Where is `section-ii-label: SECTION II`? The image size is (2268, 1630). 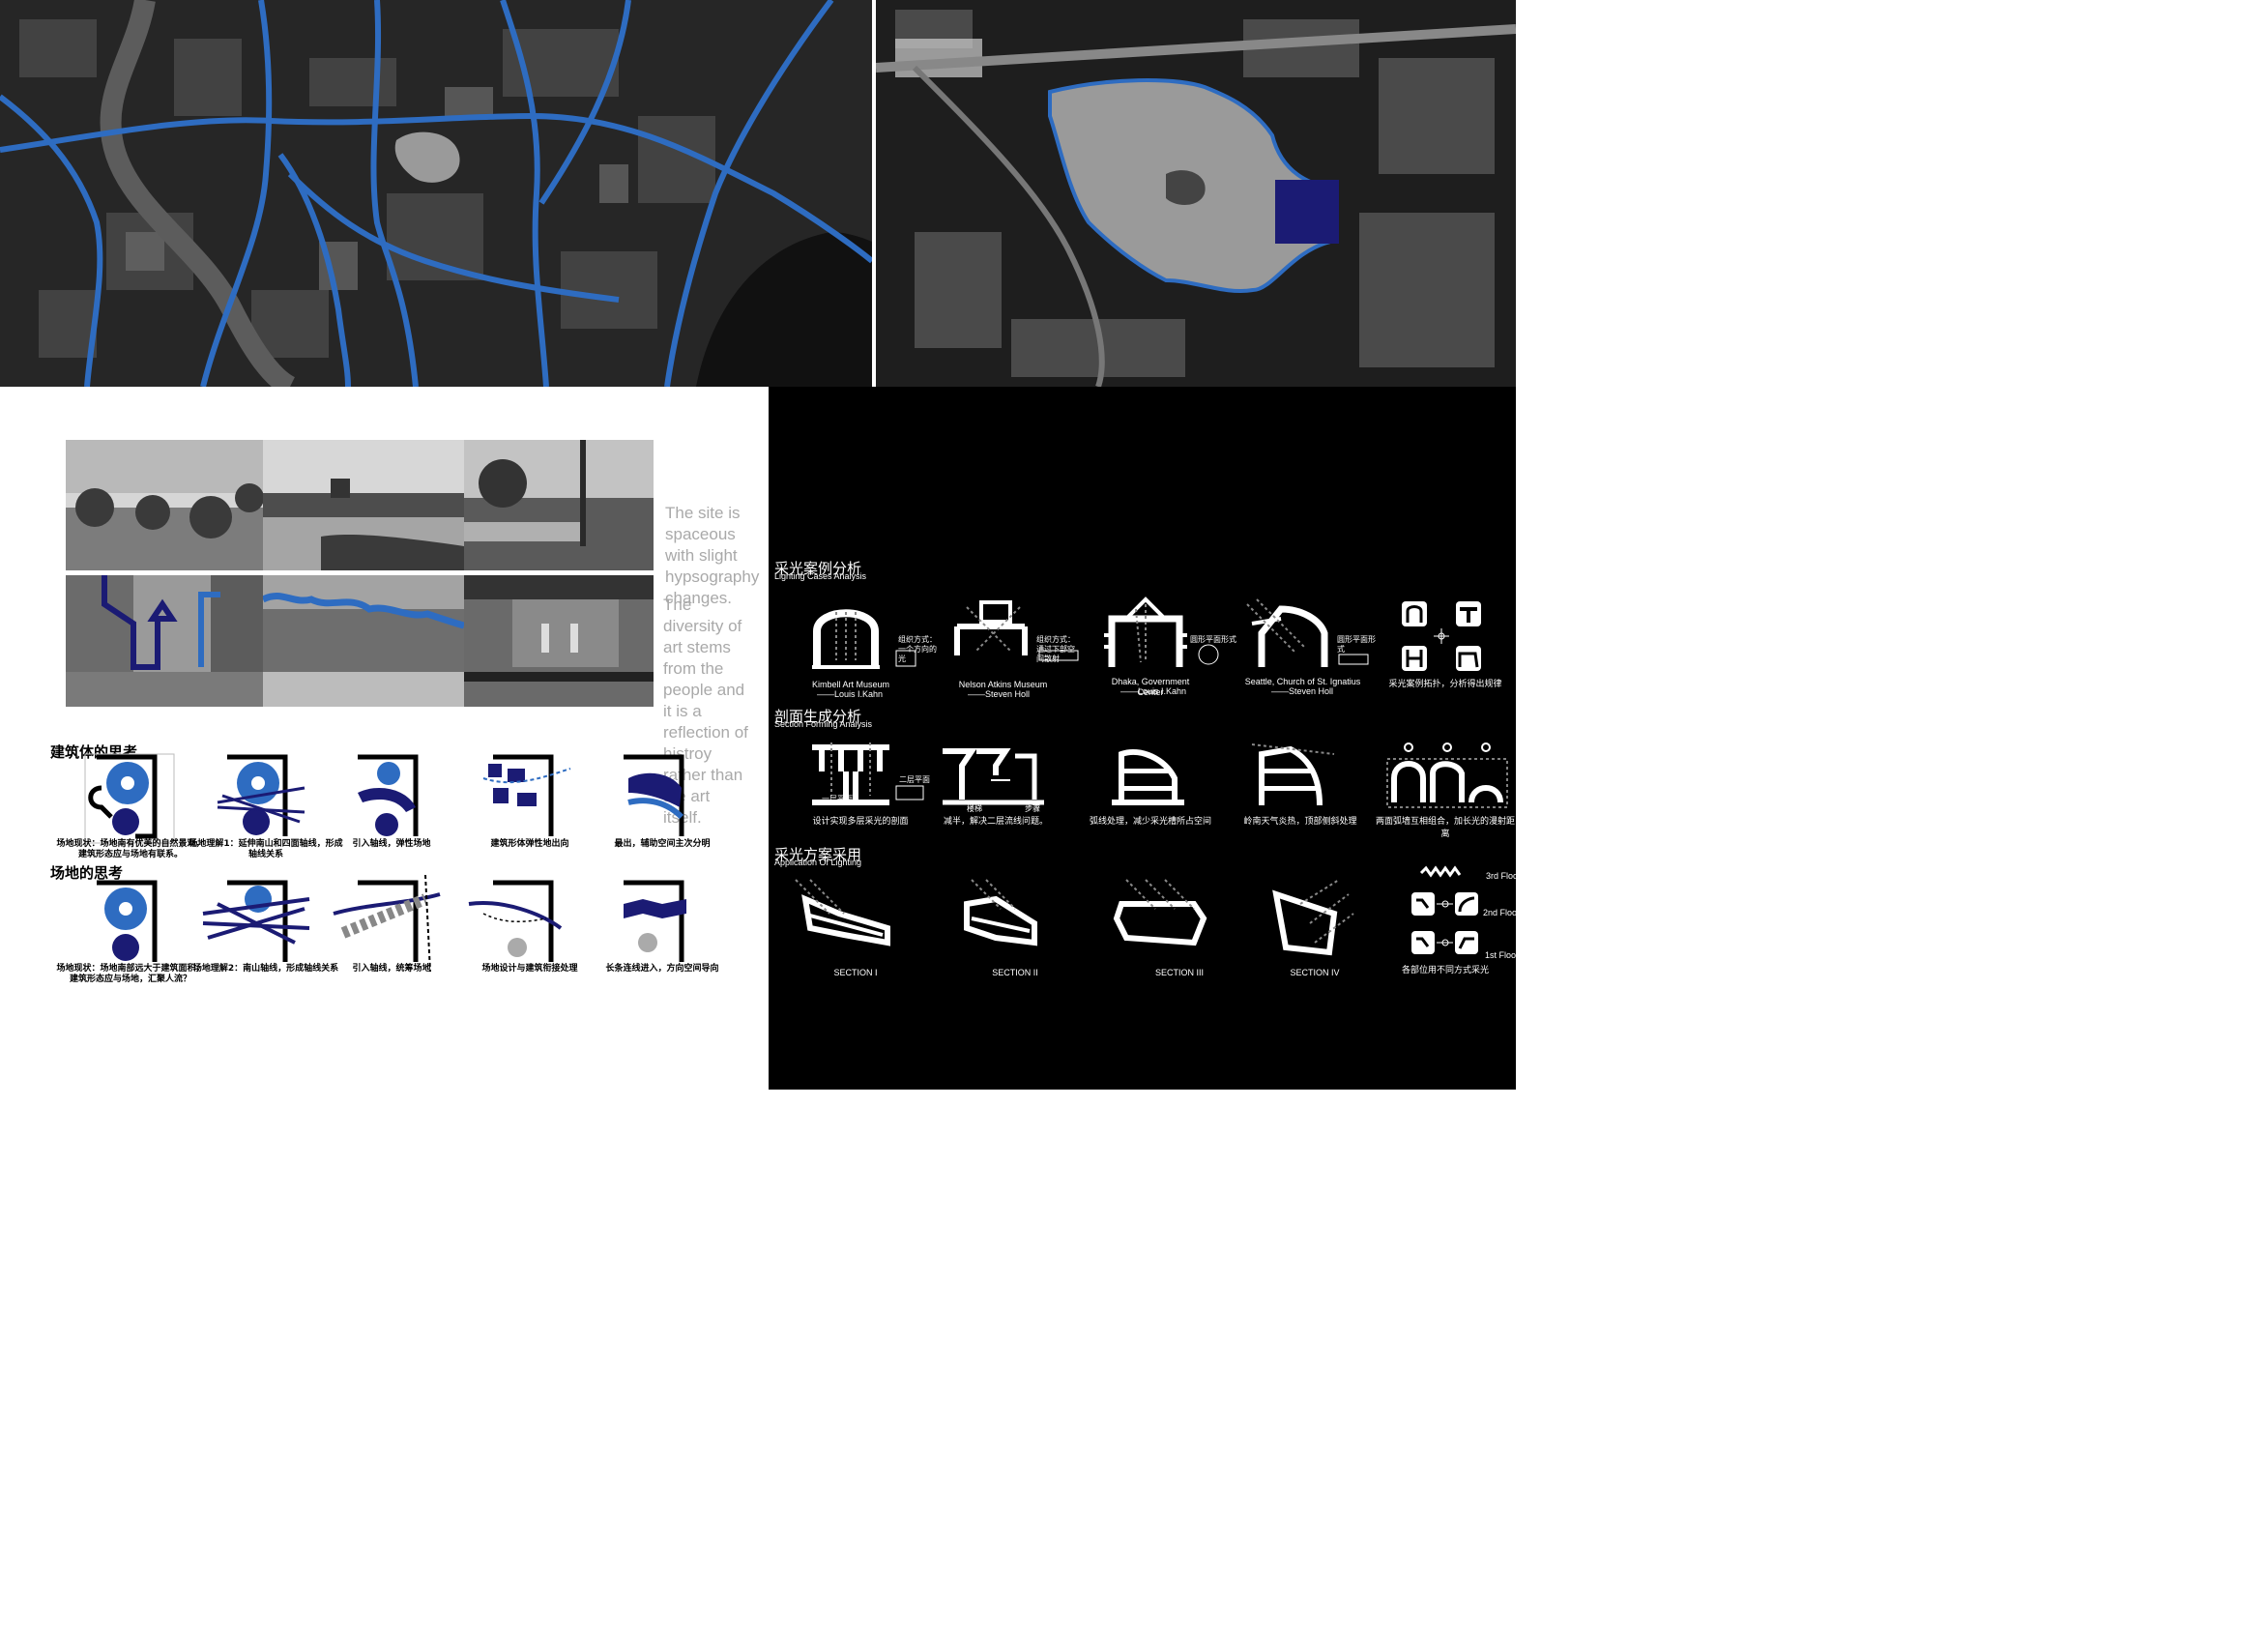 section-ii-label: SECTION II is located at coordinates (1015, 972).